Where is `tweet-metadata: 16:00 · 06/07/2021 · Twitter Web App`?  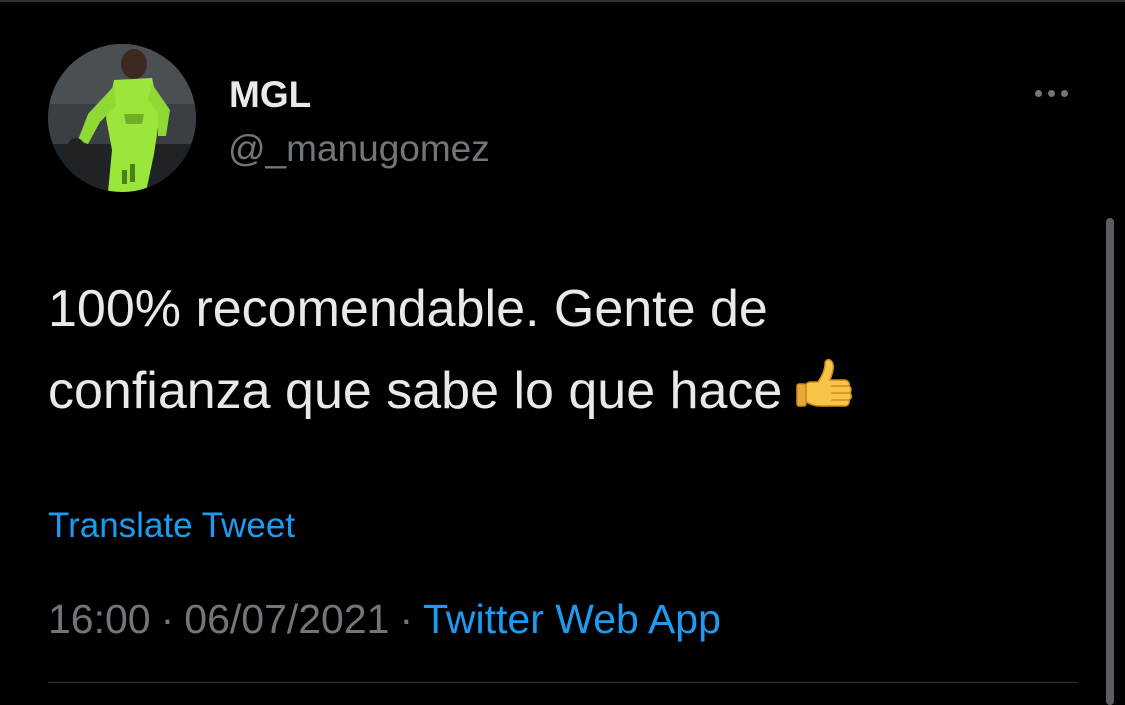
tweet-metadata: 16:00 · 06/07/2021 · Twitter Web App is located at coordinates (384, 619).